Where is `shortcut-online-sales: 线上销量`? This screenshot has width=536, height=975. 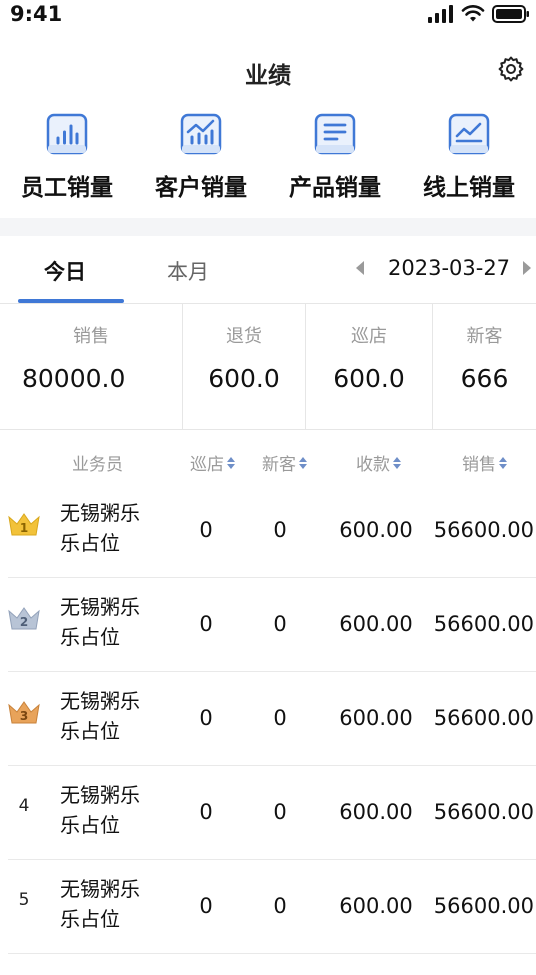 shortcut-online-sales: 线上销量 is located at coordinates (469, 162).